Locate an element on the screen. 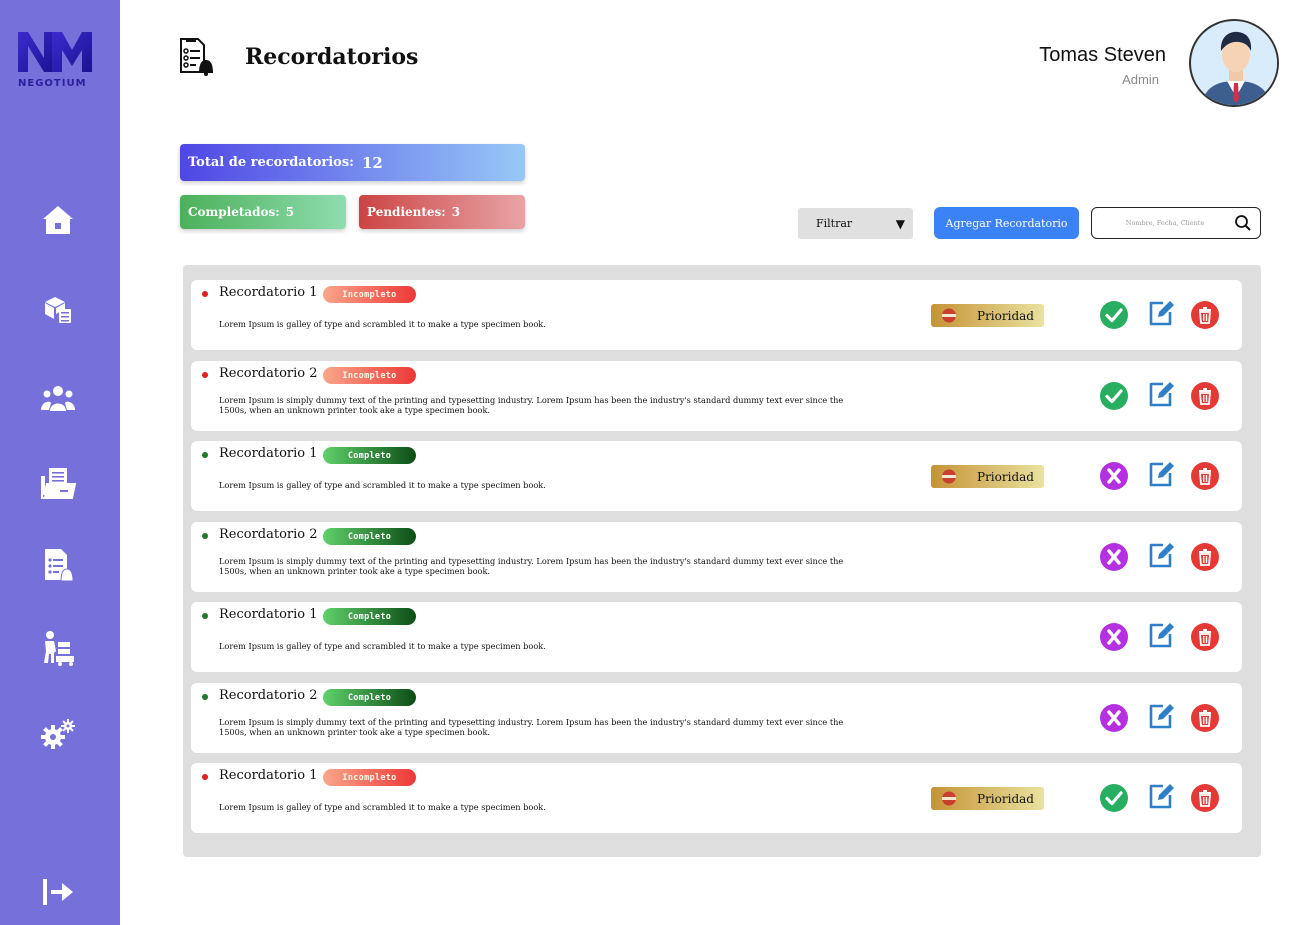 The width and height of the screenshot is (1305, 925). home-icon is located at coordinates (58, 220).